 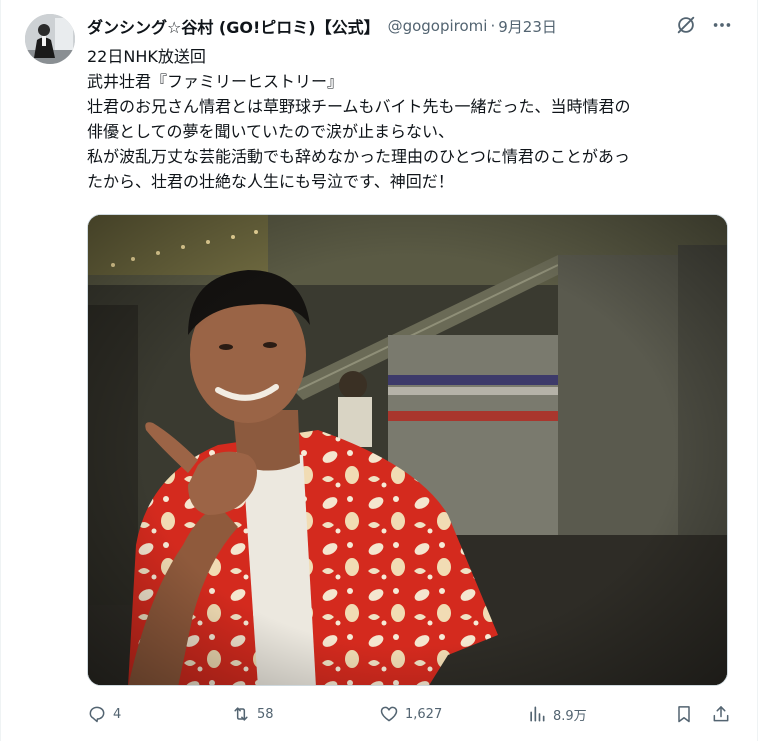 What do you see at coordinates (424, 714) in the screenshot?
I see `like-count: 1,627` at bounding box center [424, 714].